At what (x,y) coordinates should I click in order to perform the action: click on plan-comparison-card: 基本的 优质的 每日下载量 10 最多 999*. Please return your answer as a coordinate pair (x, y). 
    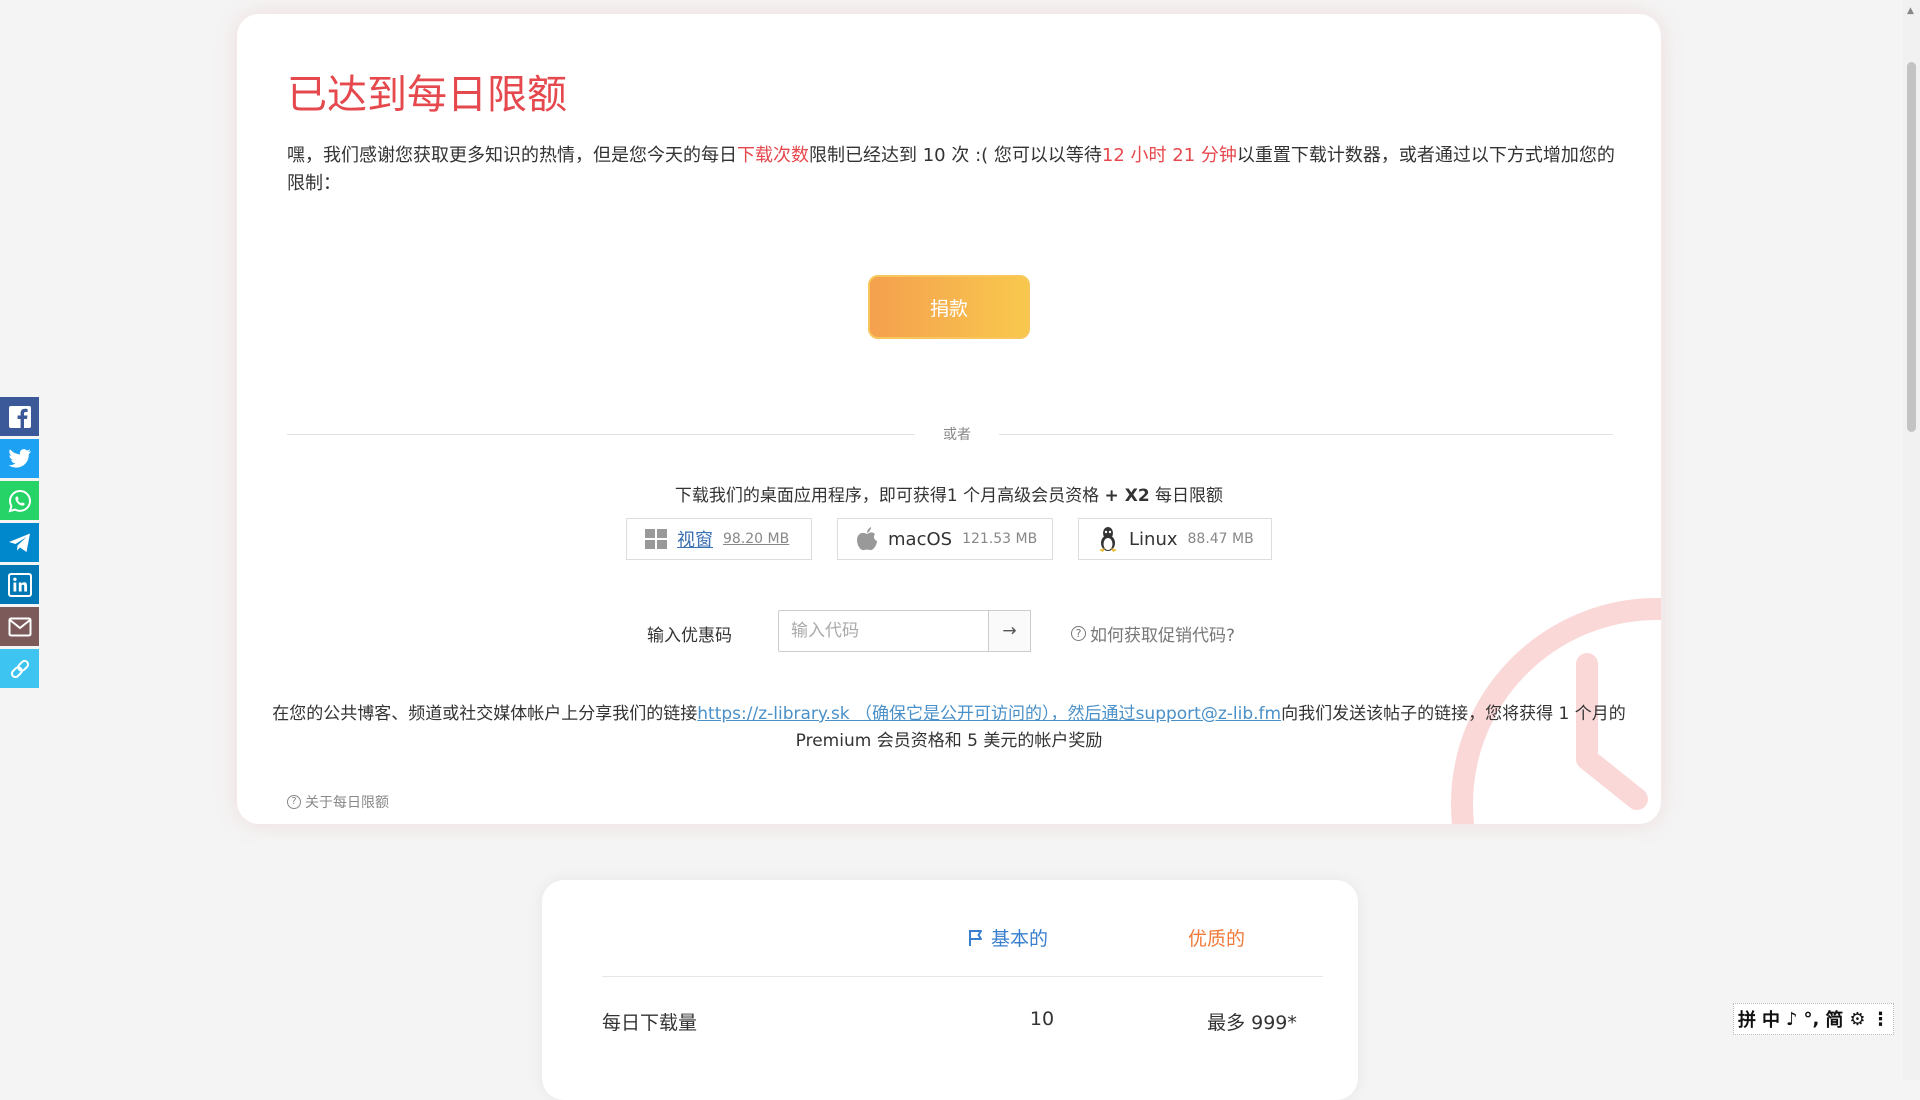
    Looking at the image, I should click on (950, 990).